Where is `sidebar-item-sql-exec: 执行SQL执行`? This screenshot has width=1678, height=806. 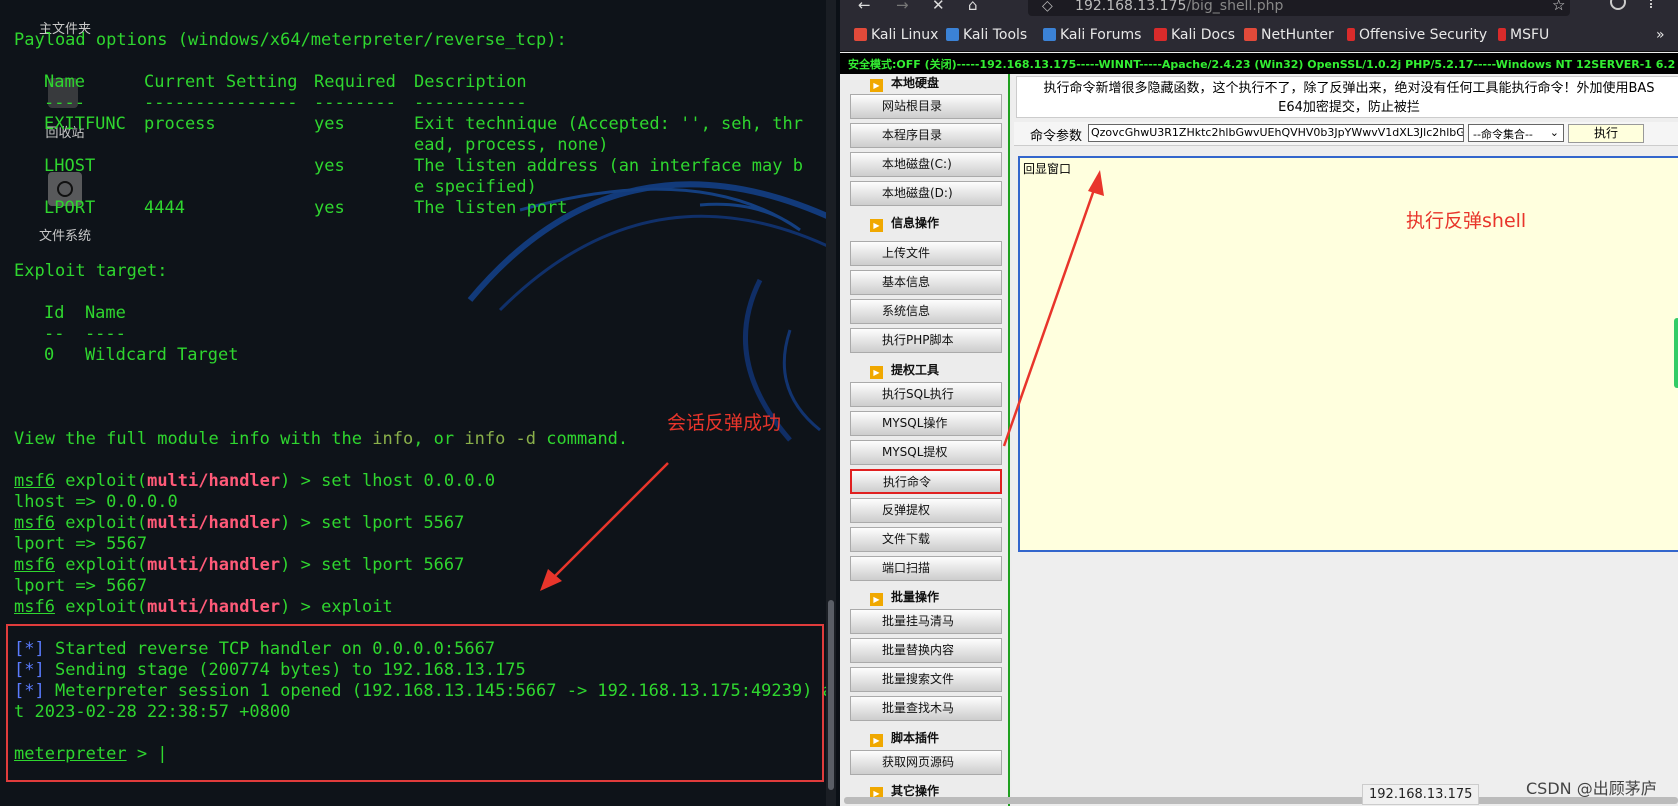
sidebar-item-sql-exec: 执行SQL执行 is located at coordinates (926, 394).